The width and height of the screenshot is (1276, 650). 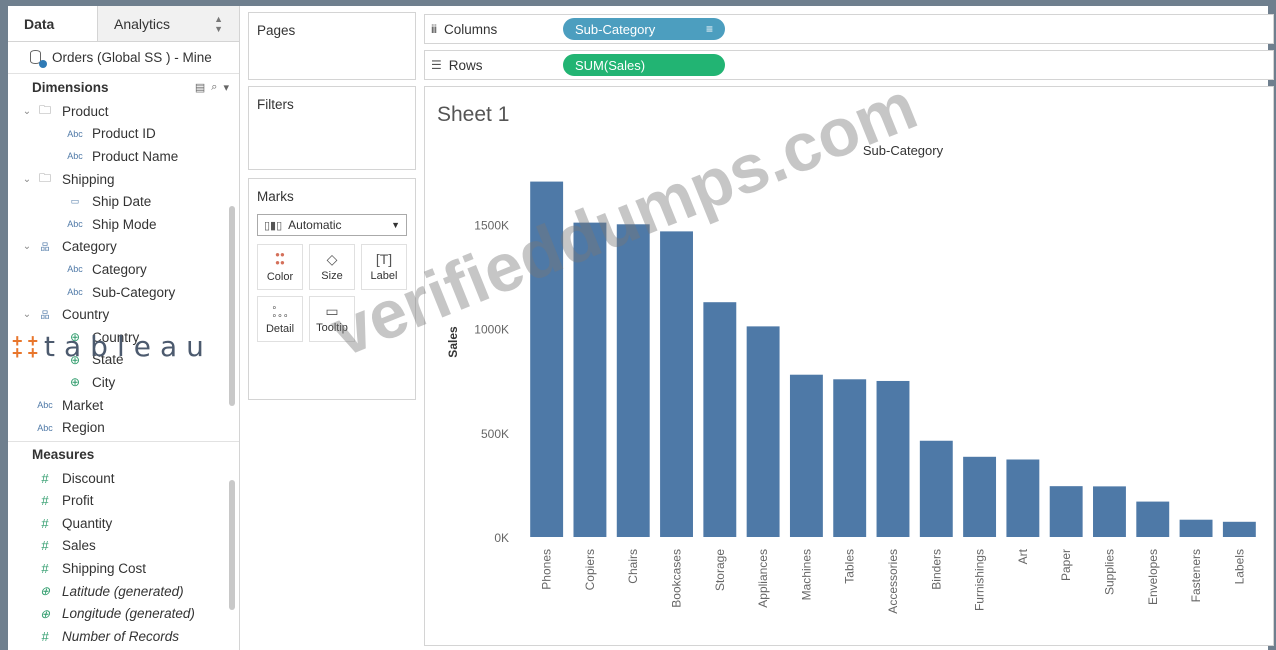 I want to click on datasource-item: Orders (Global SS ) - Mine, so click(x=123, y=58).